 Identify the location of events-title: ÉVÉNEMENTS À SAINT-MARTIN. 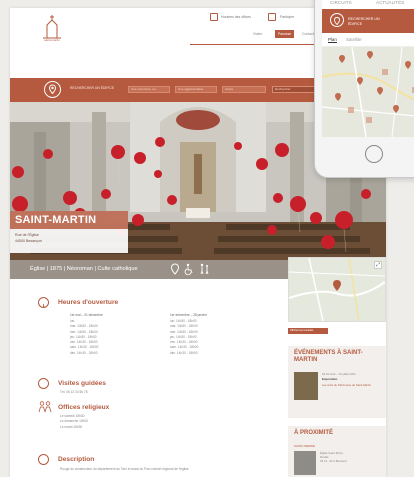
(328, 356).